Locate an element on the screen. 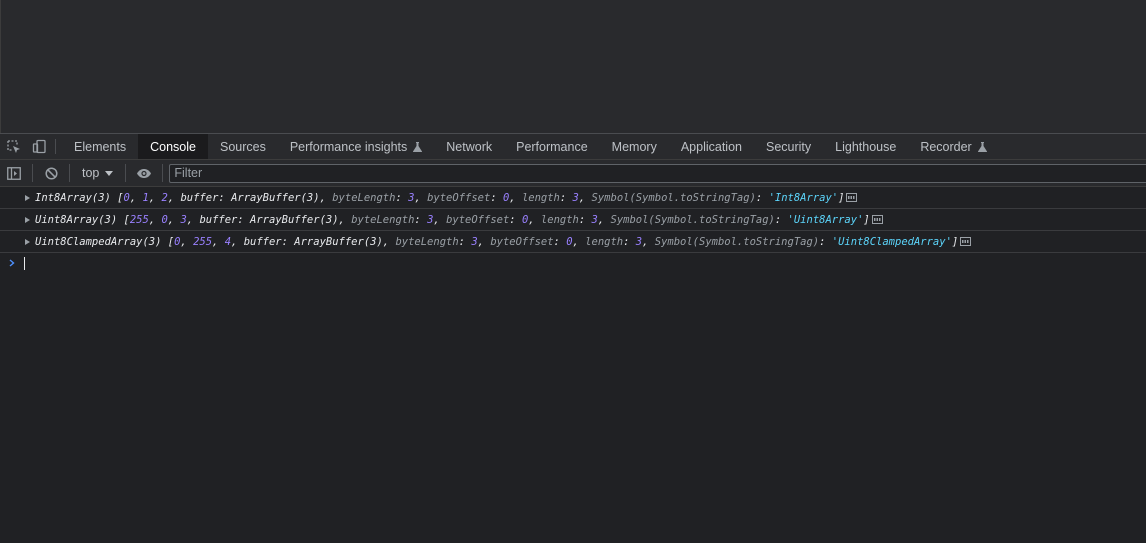  tab-label: Network is located at coordinates (469, 146).